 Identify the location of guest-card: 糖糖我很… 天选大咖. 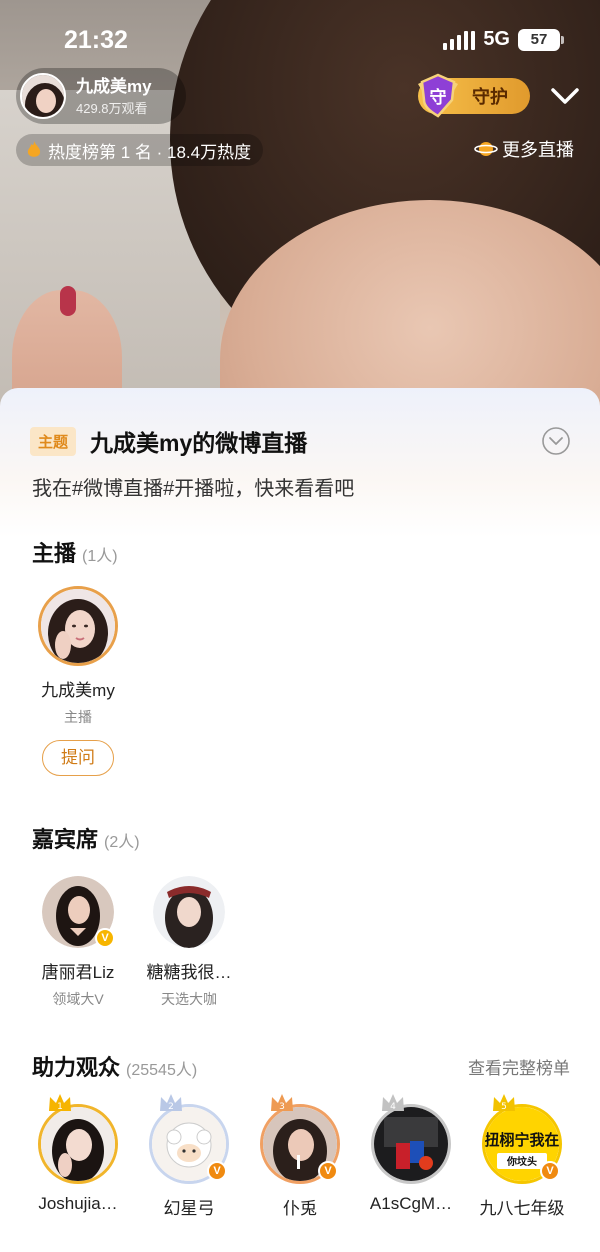
(189, 942).